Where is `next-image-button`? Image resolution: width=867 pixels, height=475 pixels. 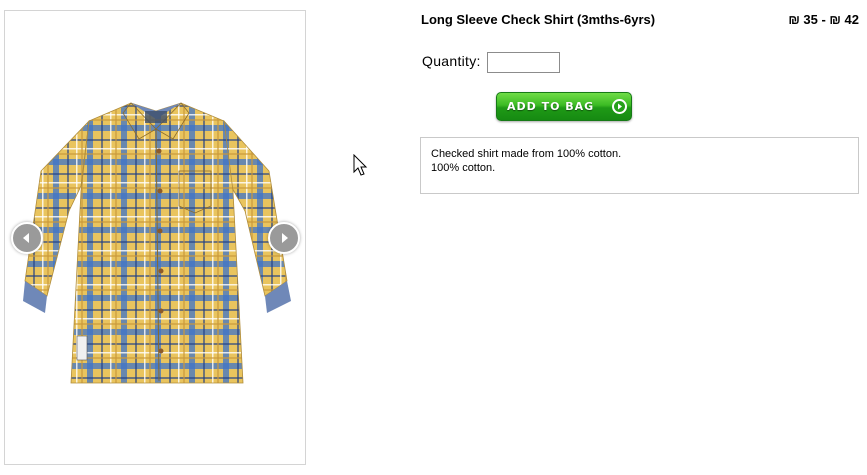
next-image-button is located at coordinates (284, 238).